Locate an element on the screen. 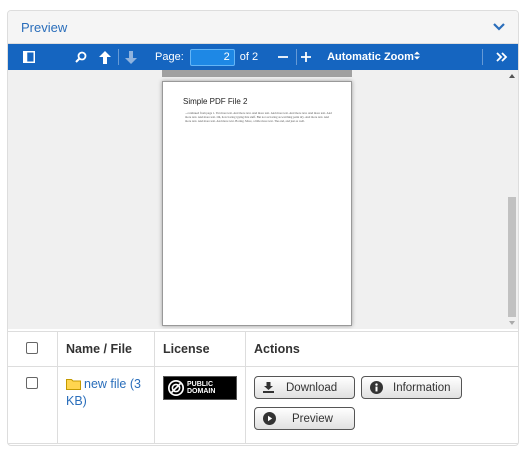 The width and height of the screenshot is (526, 452). zoom-out-icon is located at coordinates (283, 57).